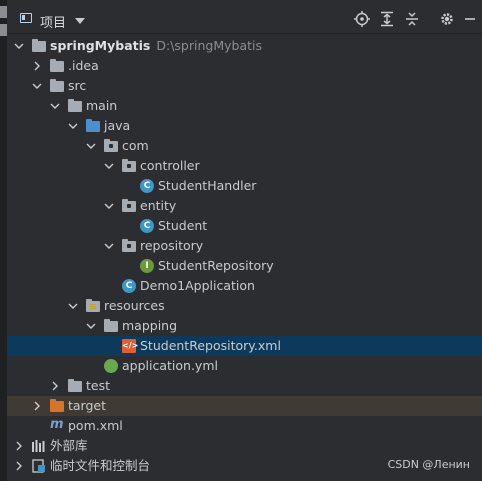 This screenshot has height=481, width=482. What do you see at coordinates (87, 405) in the screenshot?
I see `target-label: target` at bounding box center [87, 405].